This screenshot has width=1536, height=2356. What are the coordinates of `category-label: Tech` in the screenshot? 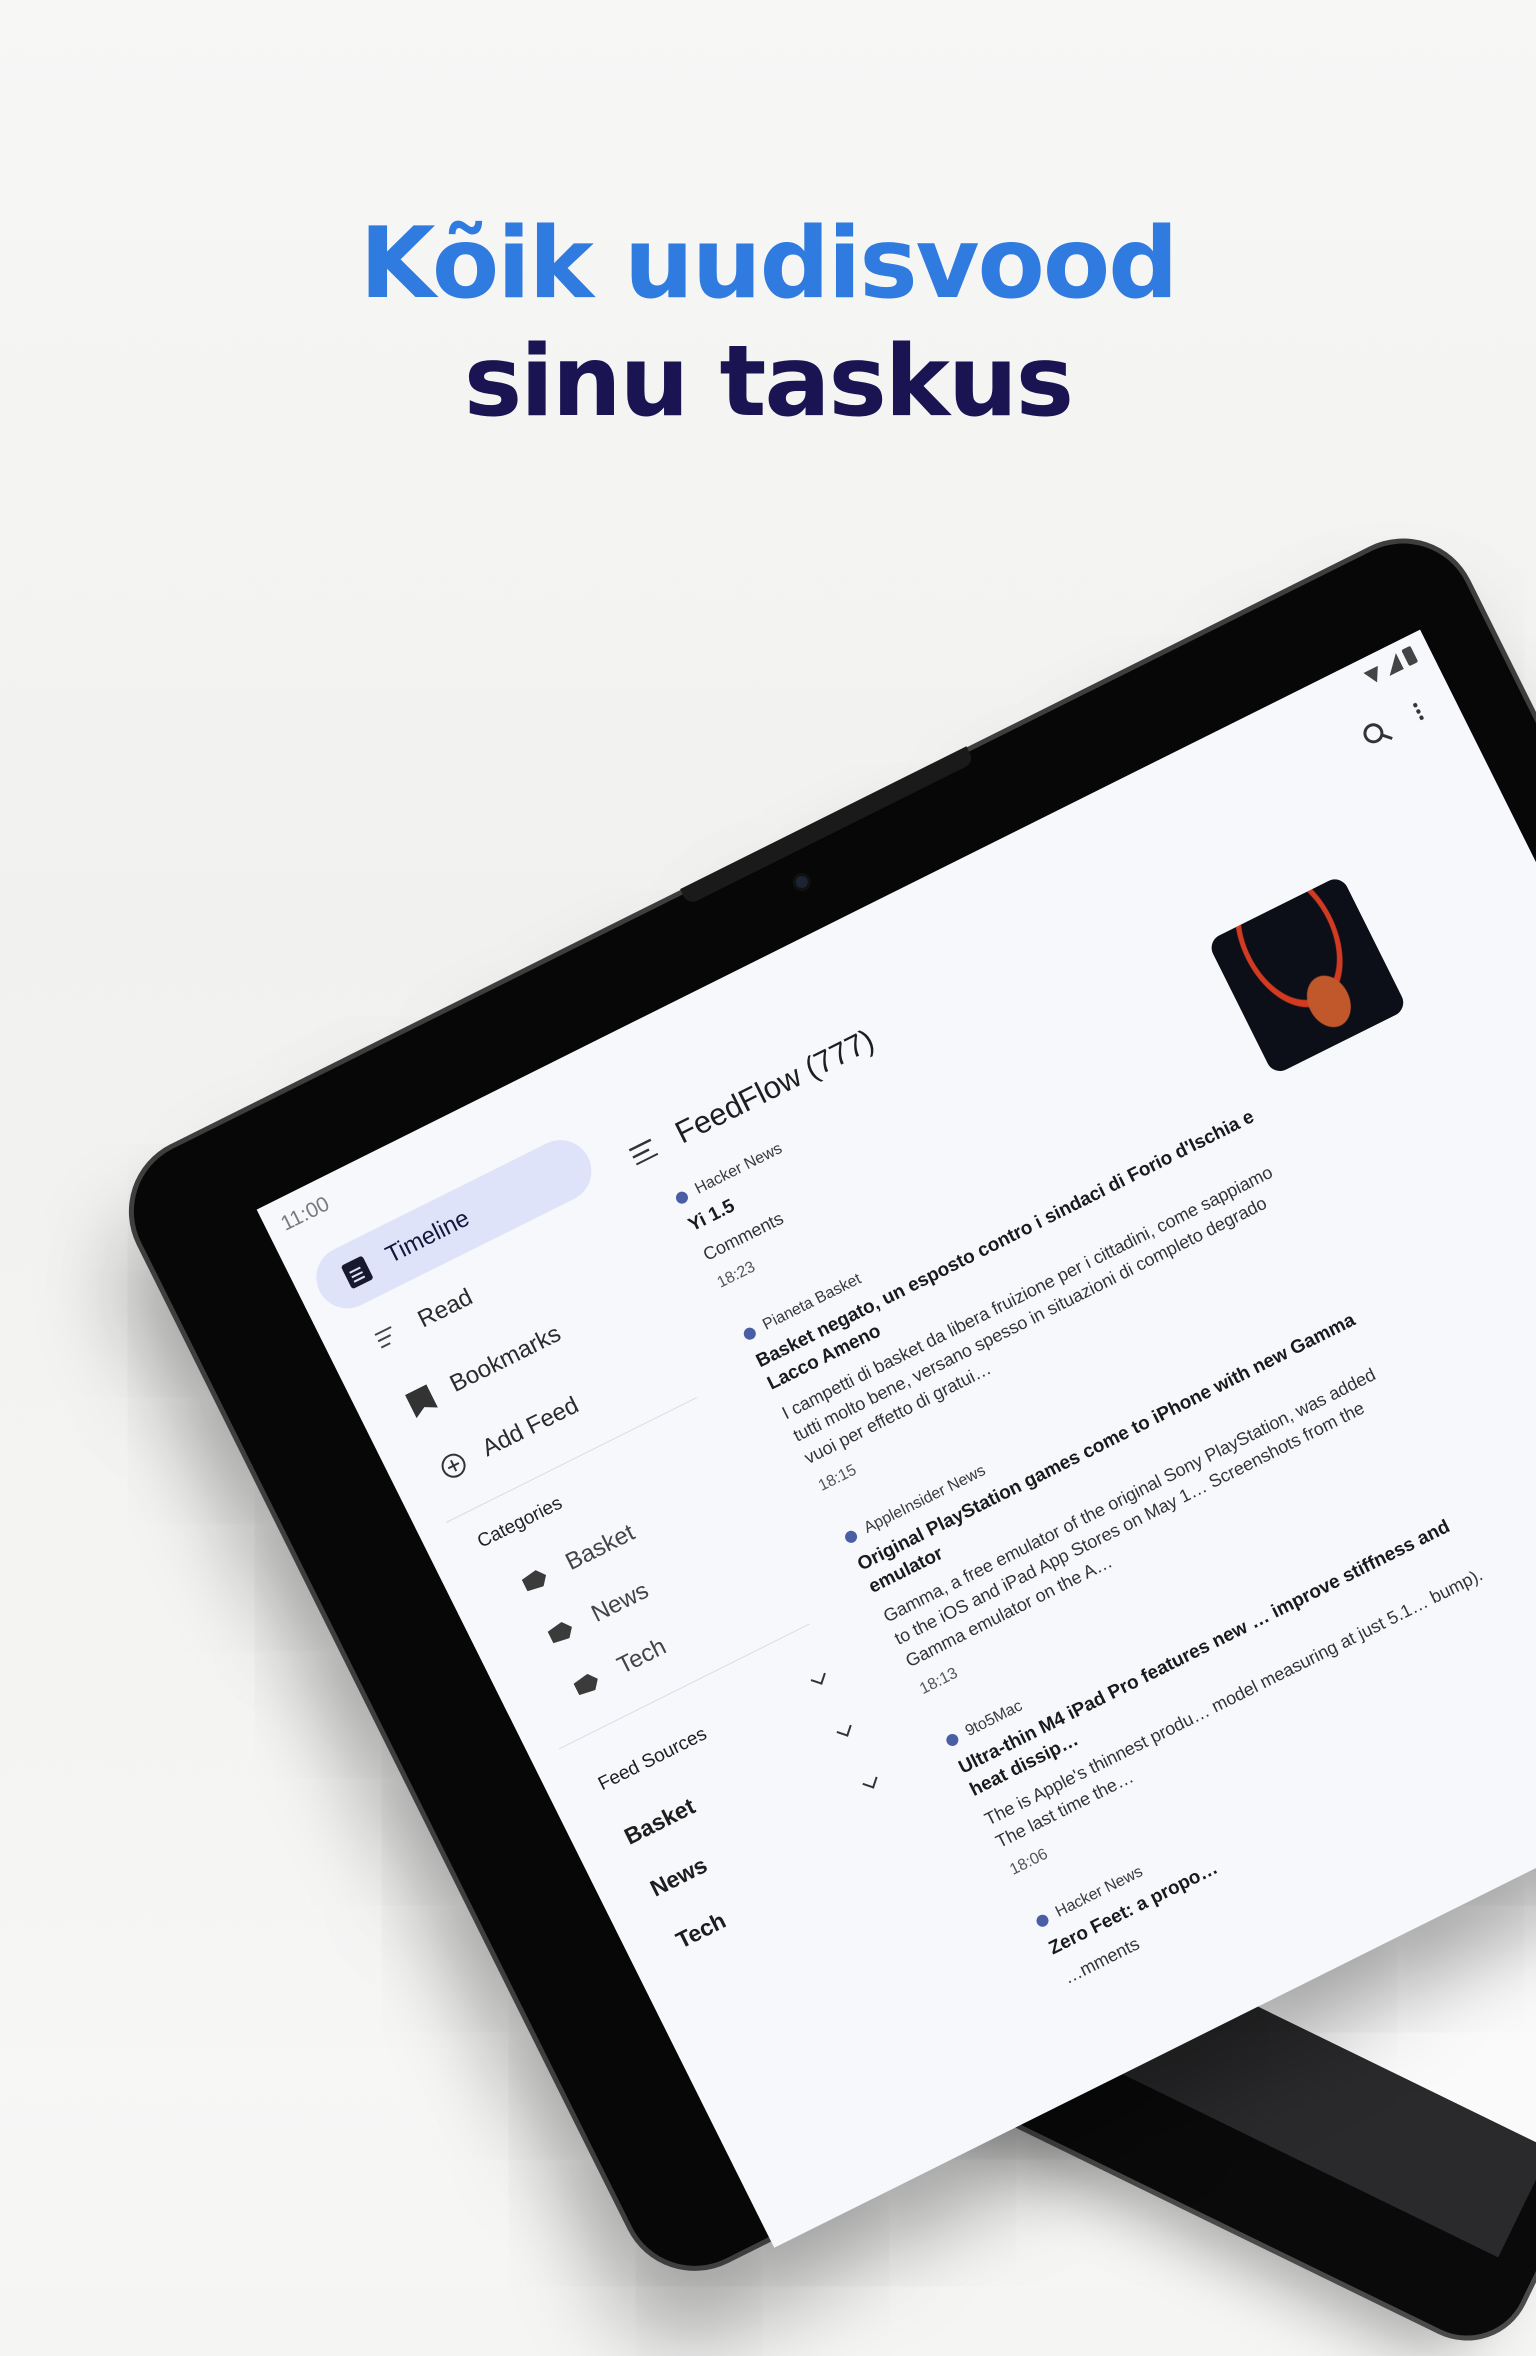 It's located at (642, 1656).